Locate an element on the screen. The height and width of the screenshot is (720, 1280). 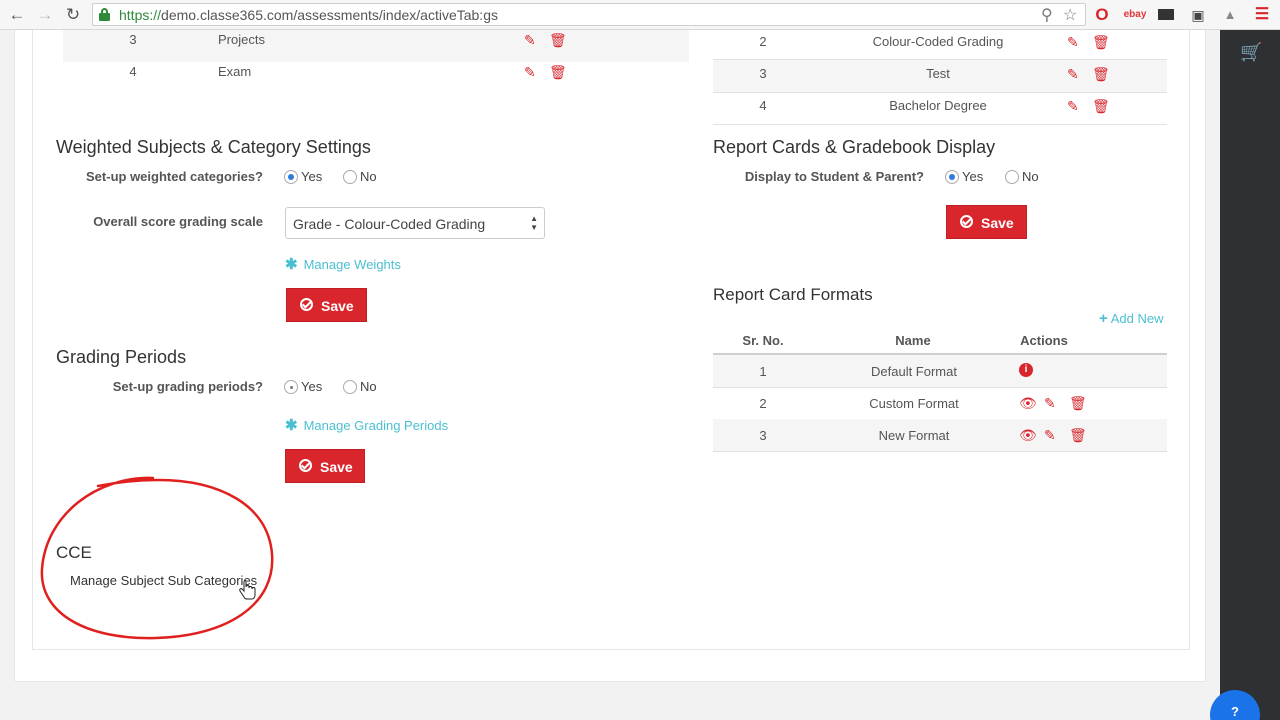
download-icon: ▲ is located at coordinates (1230, 15).